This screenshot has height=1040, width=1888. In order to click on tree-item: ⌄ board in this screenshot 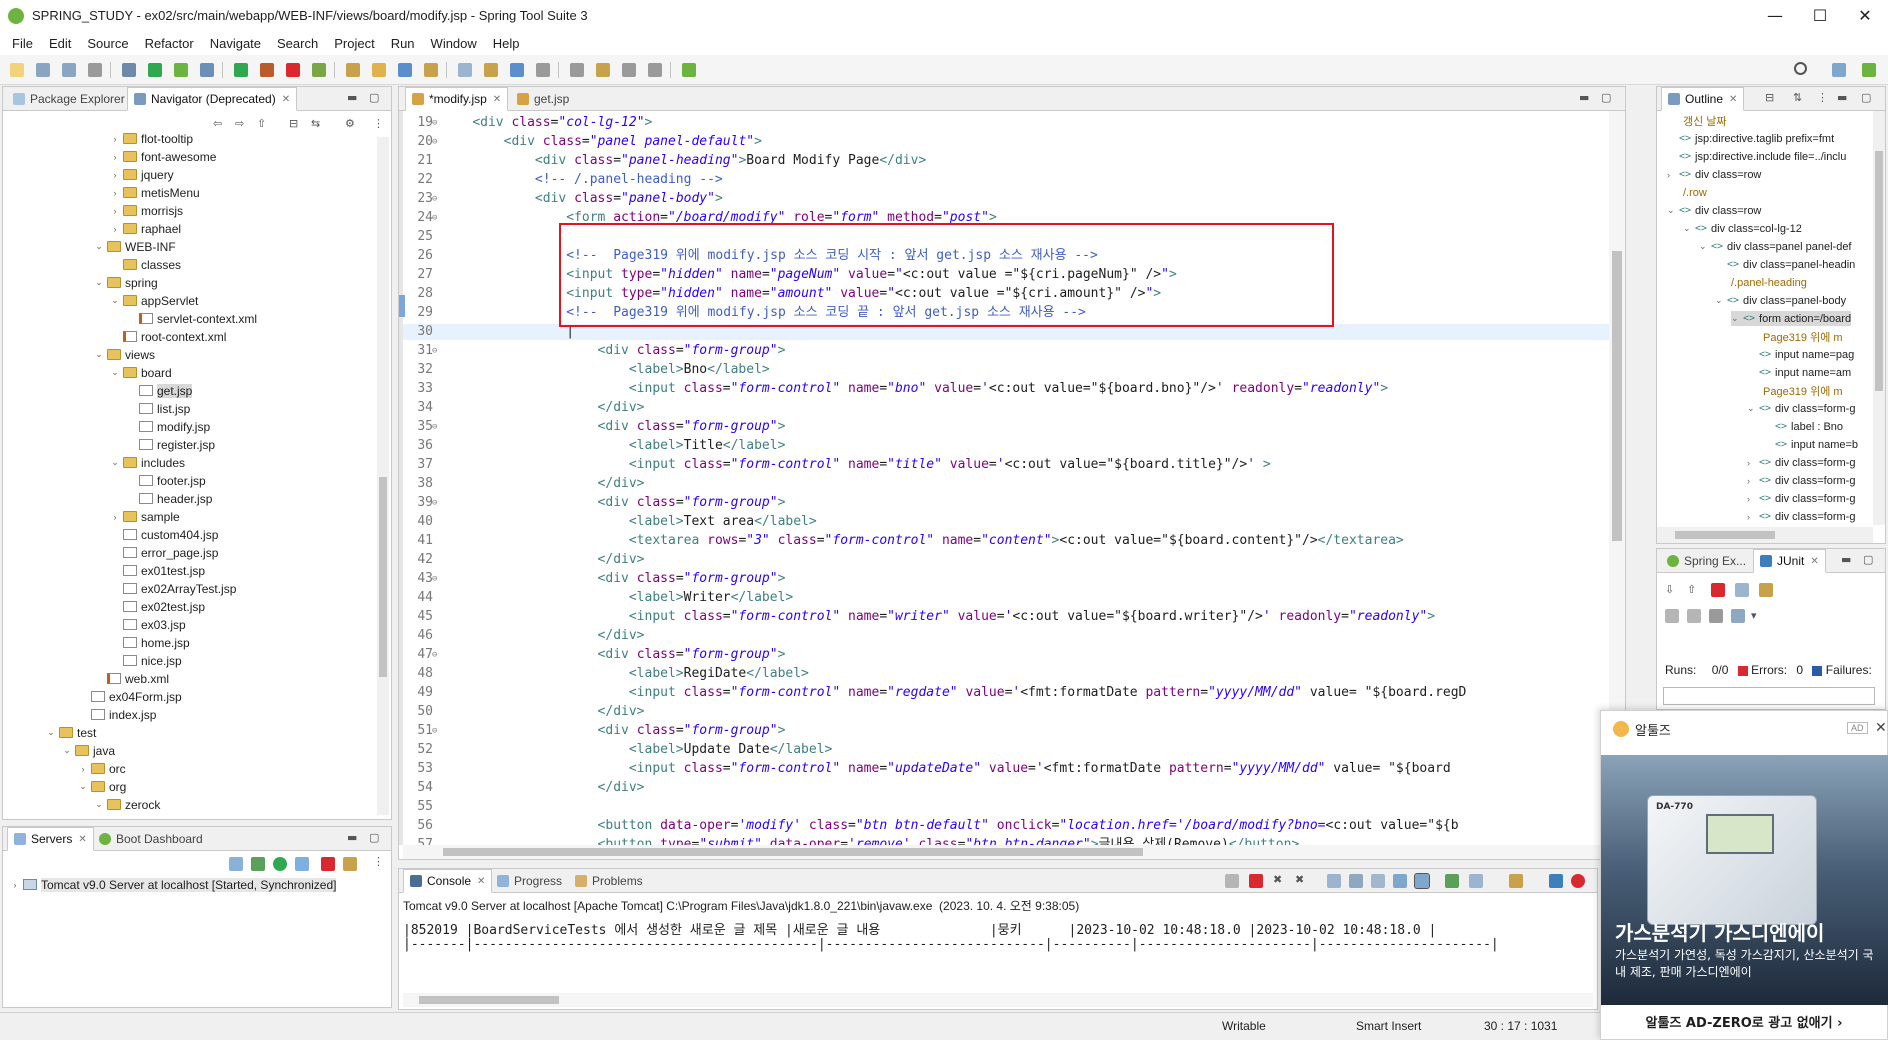, I will do `click(140, 372)`.